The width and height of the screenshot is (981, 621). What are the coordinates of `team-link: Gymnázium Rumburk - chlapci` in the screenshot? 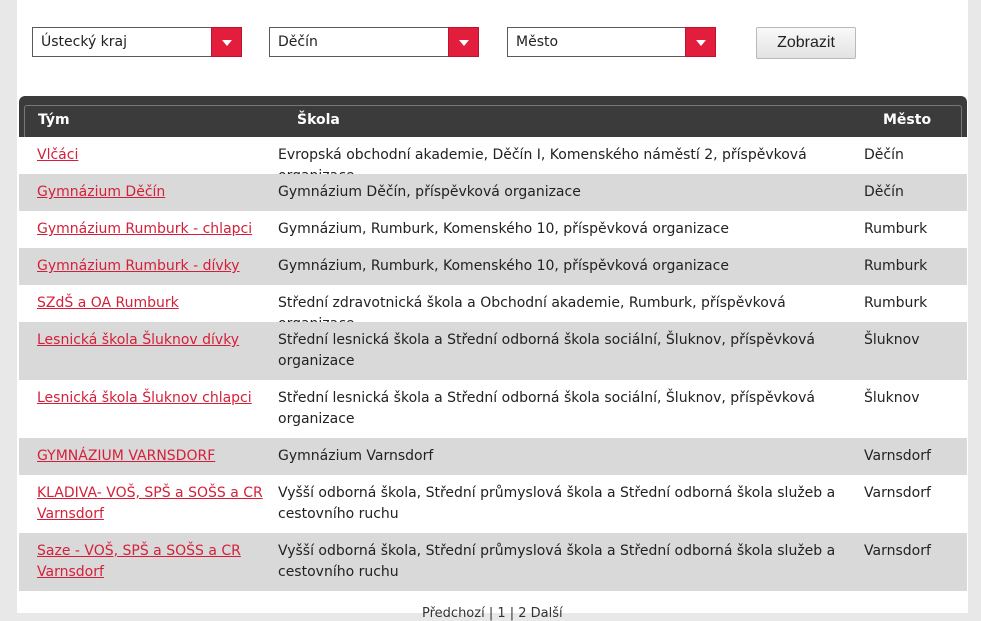 It's located at (144, 229).